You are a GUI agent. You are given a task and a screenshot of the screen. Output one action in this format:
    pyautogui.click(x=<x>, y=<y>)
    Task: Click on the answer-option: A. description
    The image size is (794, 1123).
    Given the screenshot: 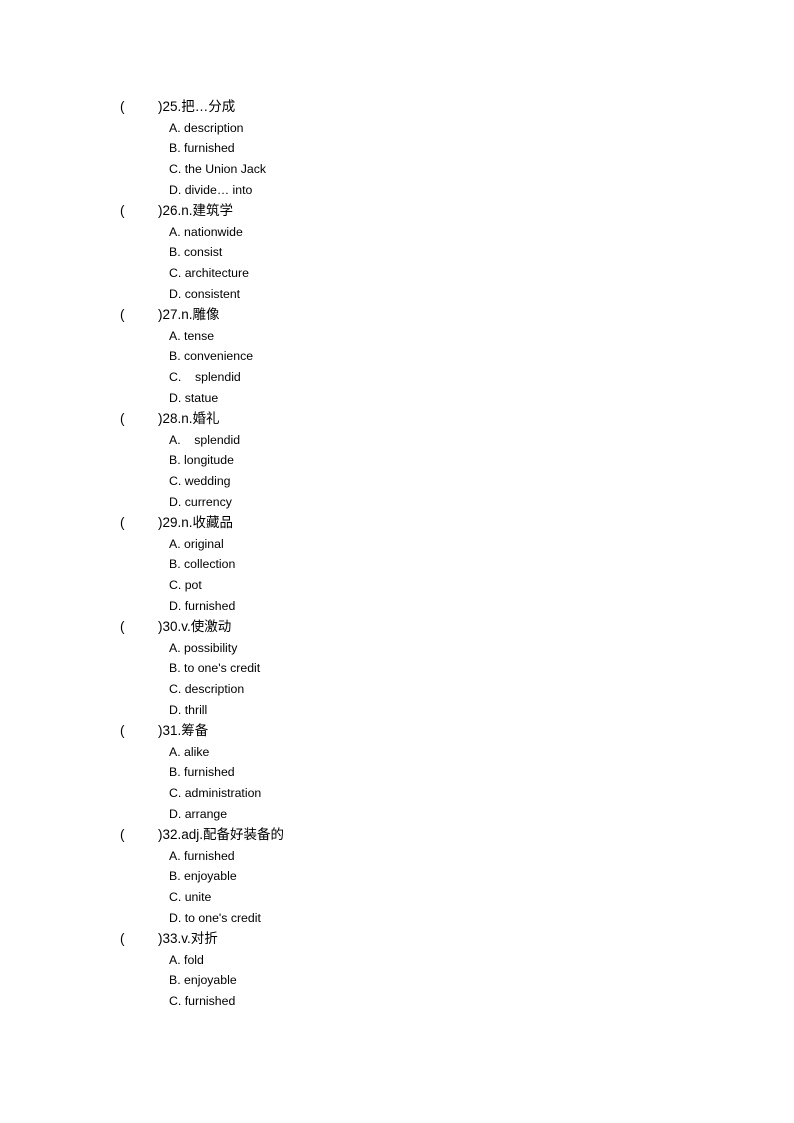 What is the action you would take?
    pyautogui.click(x=206, y=127)
    